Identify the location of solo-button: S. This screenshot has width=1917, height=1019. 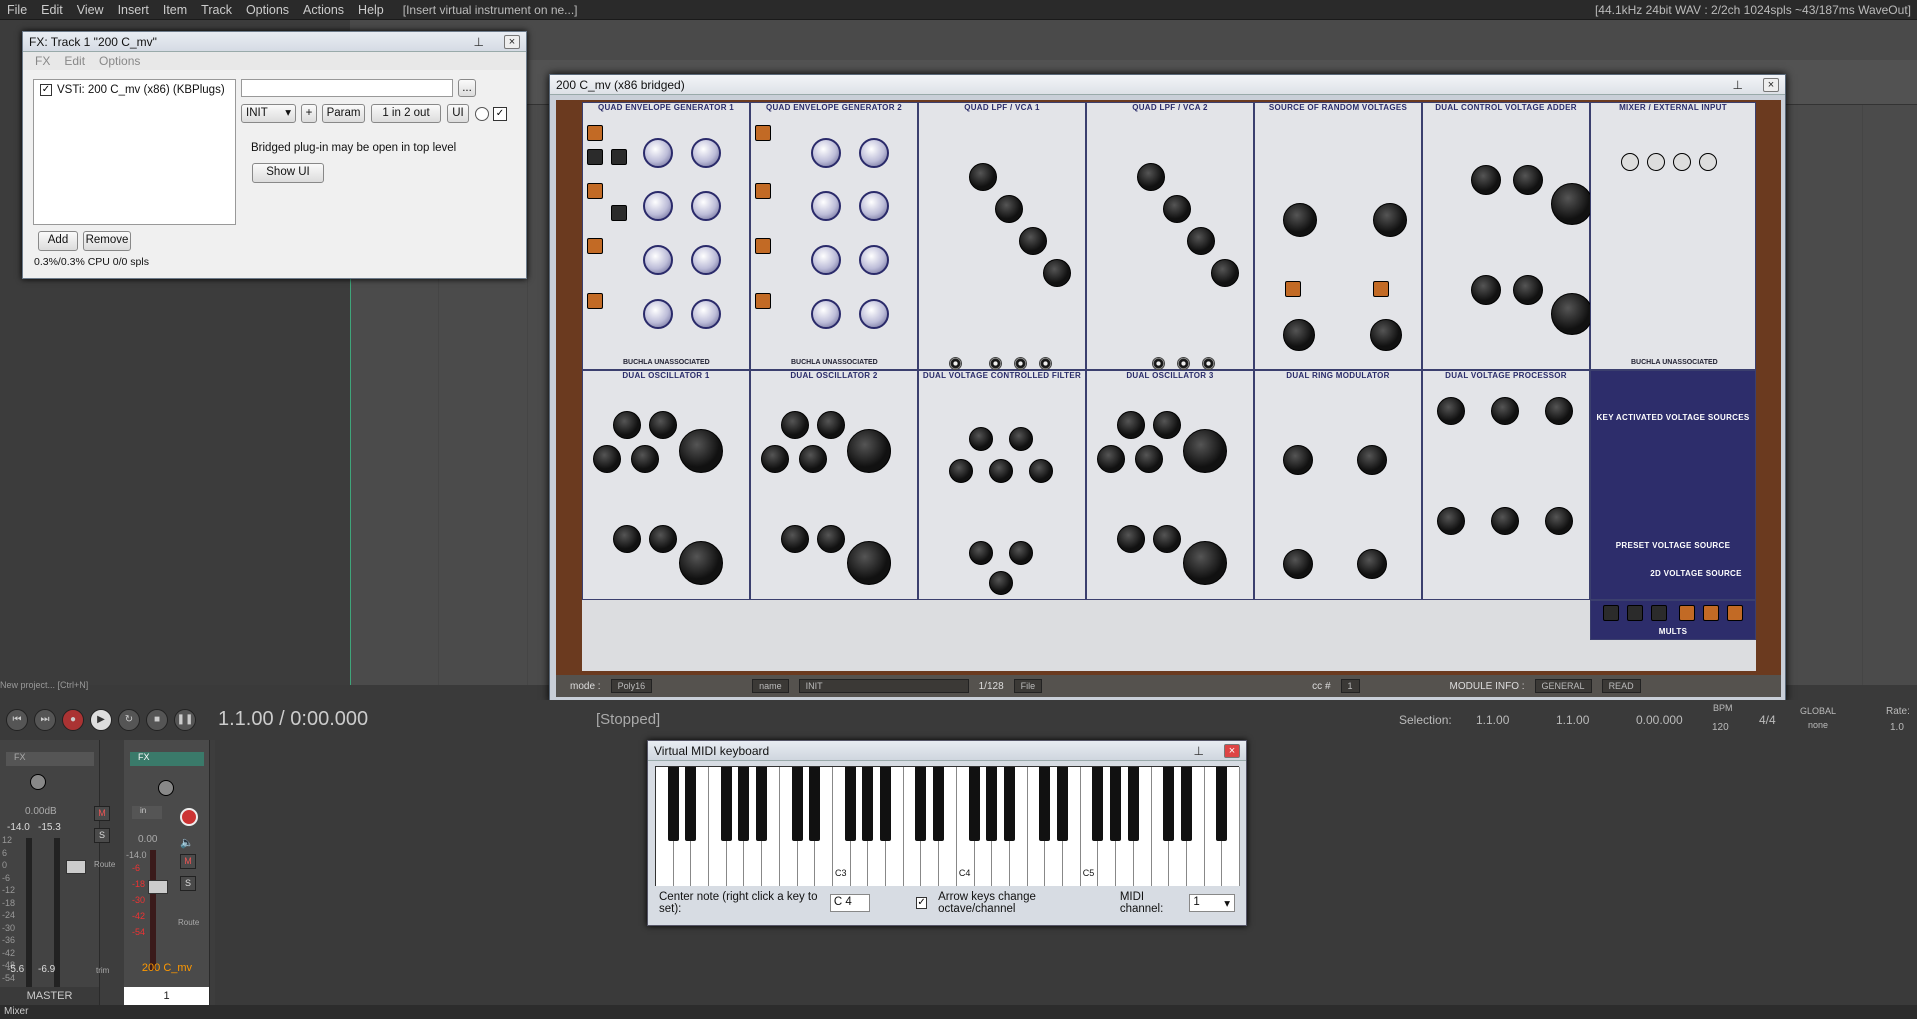
(102, 835).